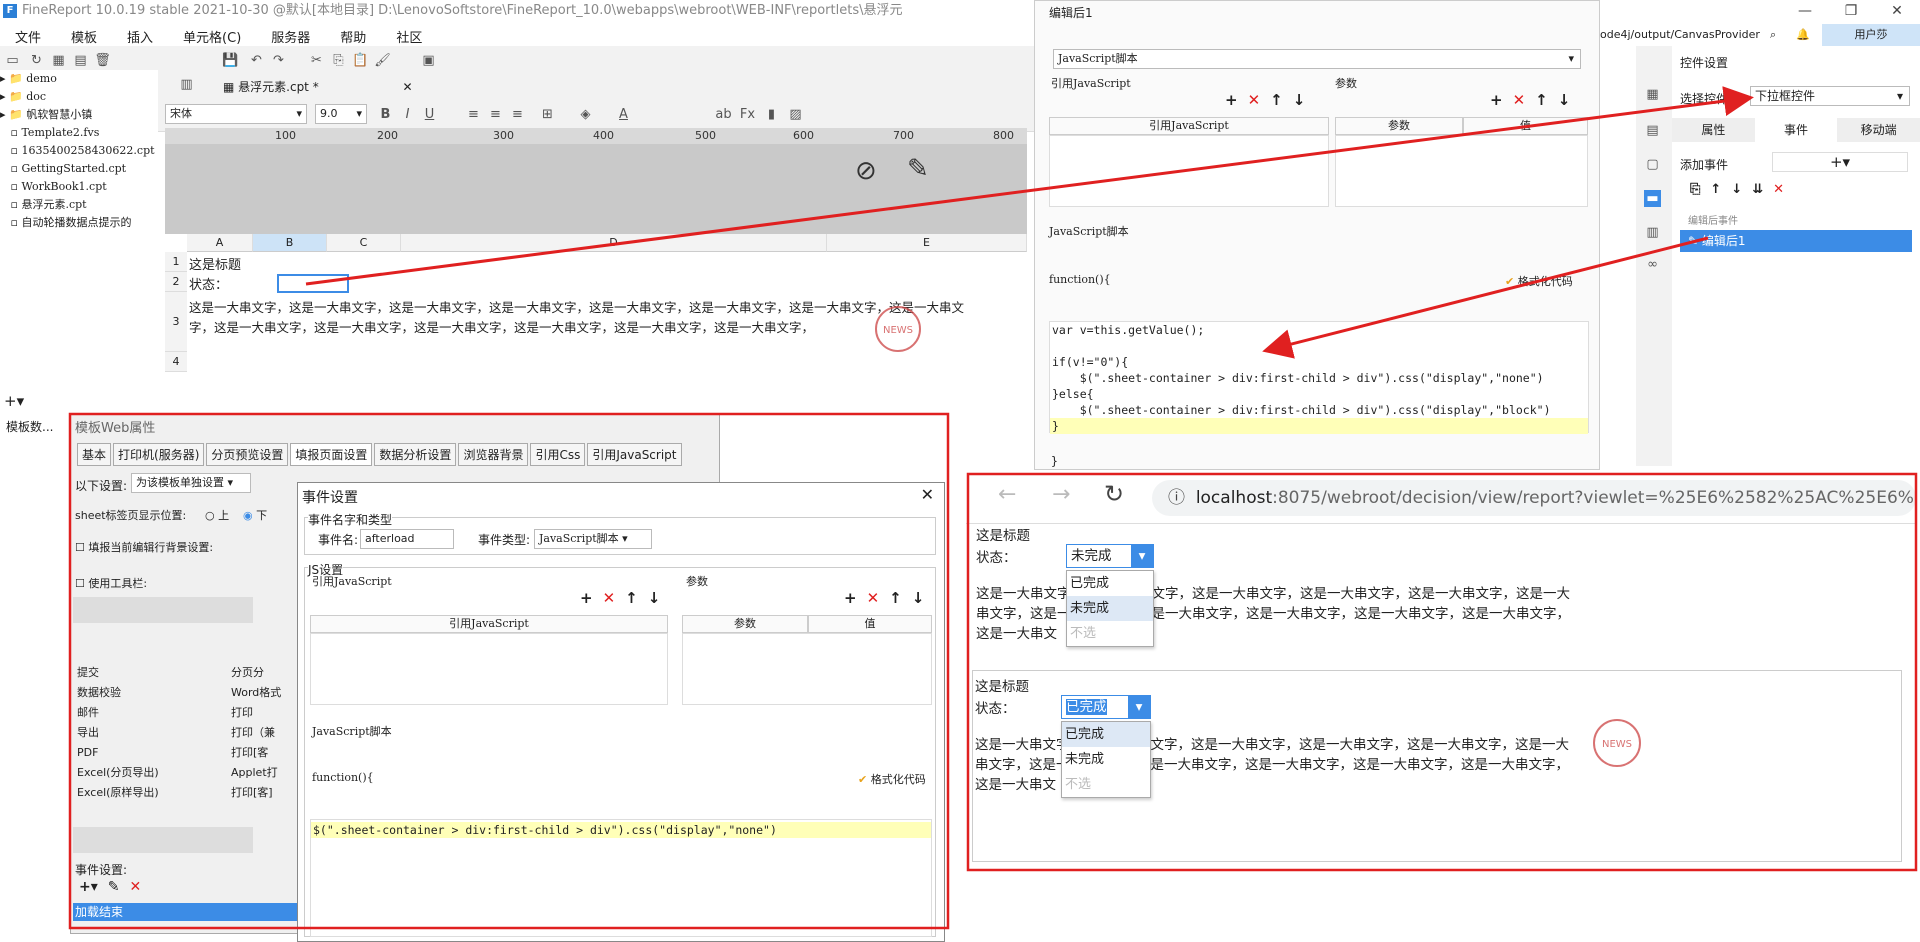  I want to click on tab-properties: 属性, so click(1713, 130).